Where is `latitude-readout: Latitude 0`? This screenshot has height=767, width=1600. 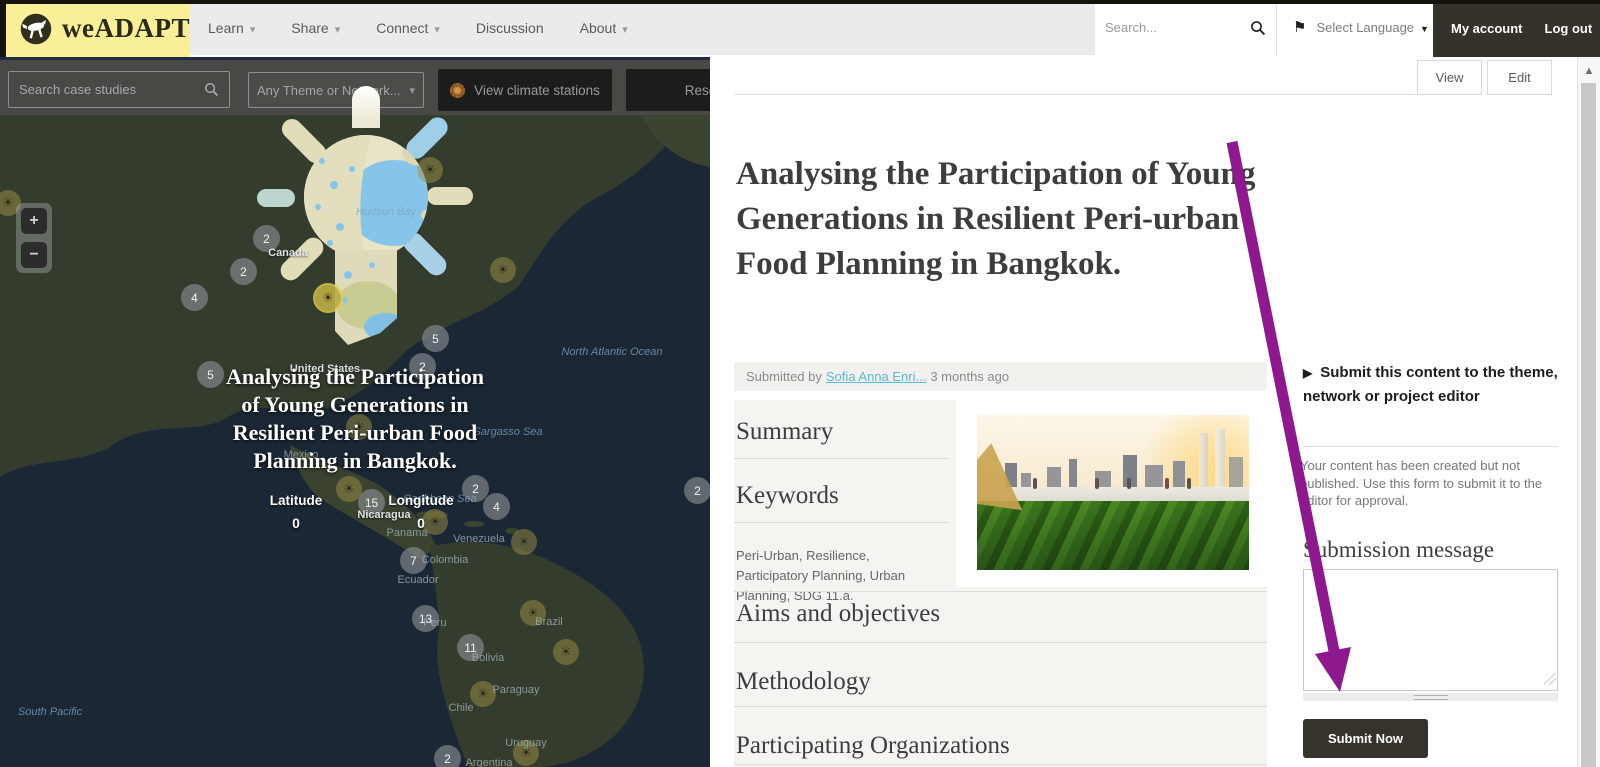 latitude-readout: Latitude 0 is located at coordinates (296, 512).